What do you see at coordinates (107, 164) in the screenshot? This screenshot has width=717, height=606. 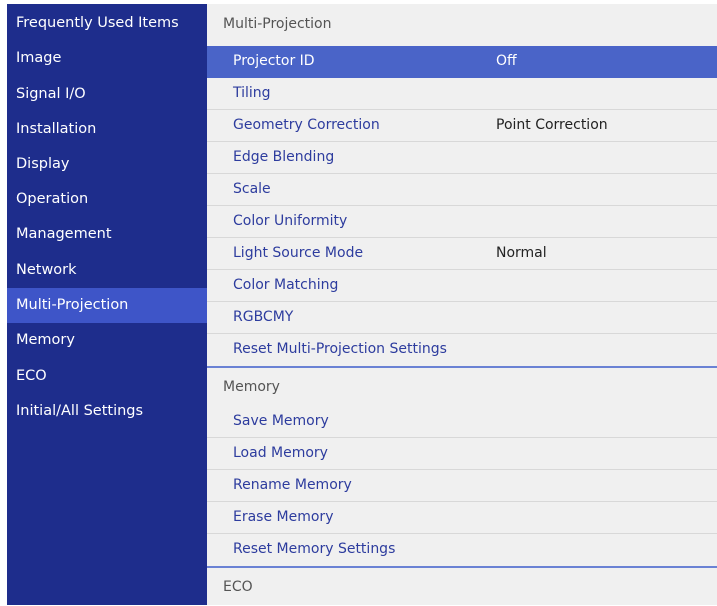 I see `sidebar-item-display: Display` at bounding box center [107, 164].